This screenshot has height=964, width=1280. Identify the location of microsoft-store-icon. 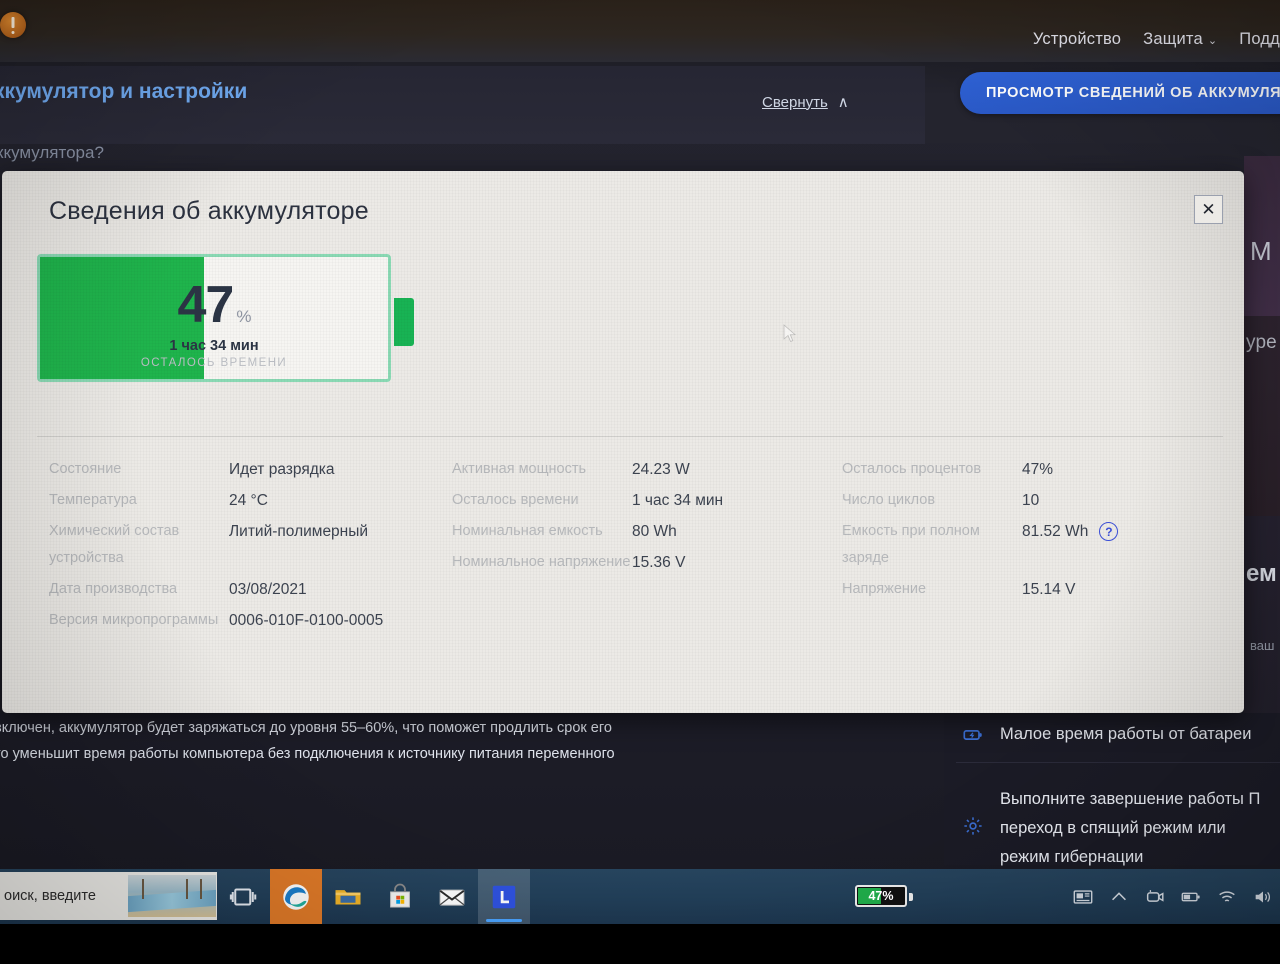
(400, 896).